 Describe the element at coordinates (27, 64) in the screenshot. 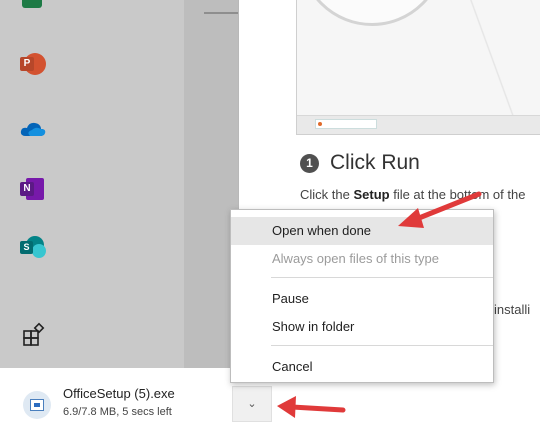

I see `powerpoint-letter: P` at that location.